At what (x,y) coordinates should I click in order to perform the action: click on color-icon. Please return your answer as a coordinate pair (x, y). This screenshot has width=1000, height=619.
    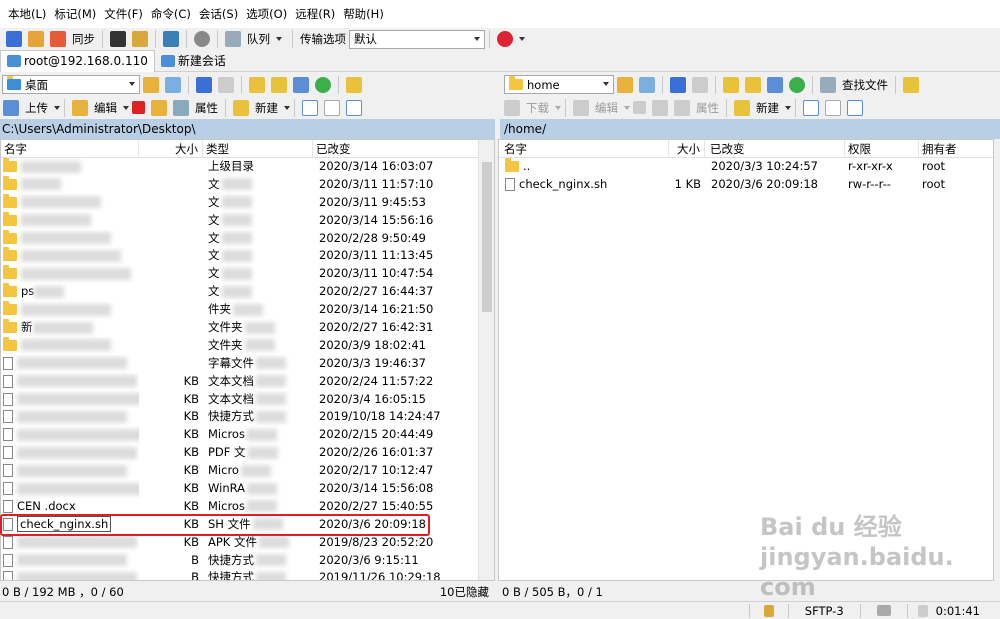
    Looking at the image, I should click on (505, 39).